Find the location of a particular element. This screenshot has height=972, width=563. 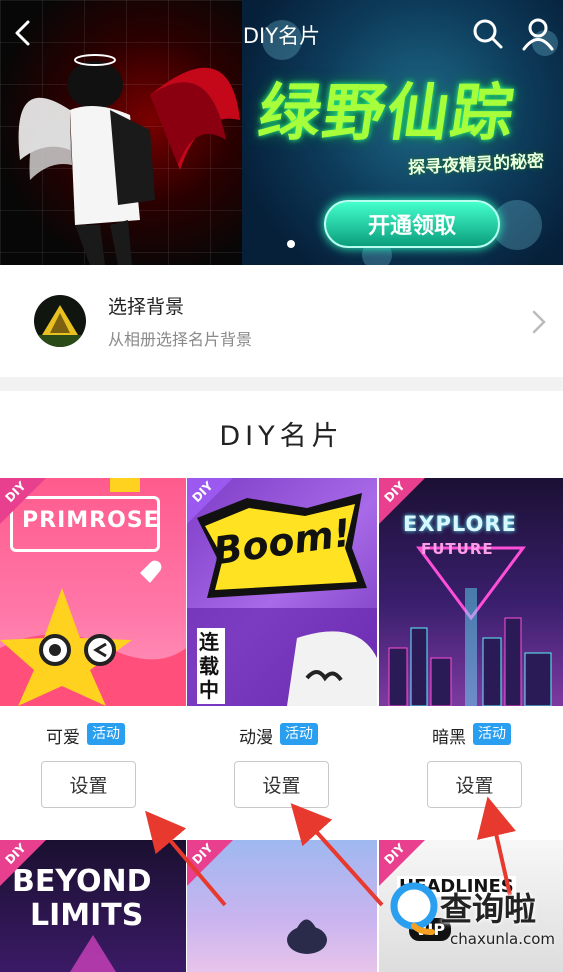

banner-title: 绿野仙踪 is located at coordinates (387, 112).